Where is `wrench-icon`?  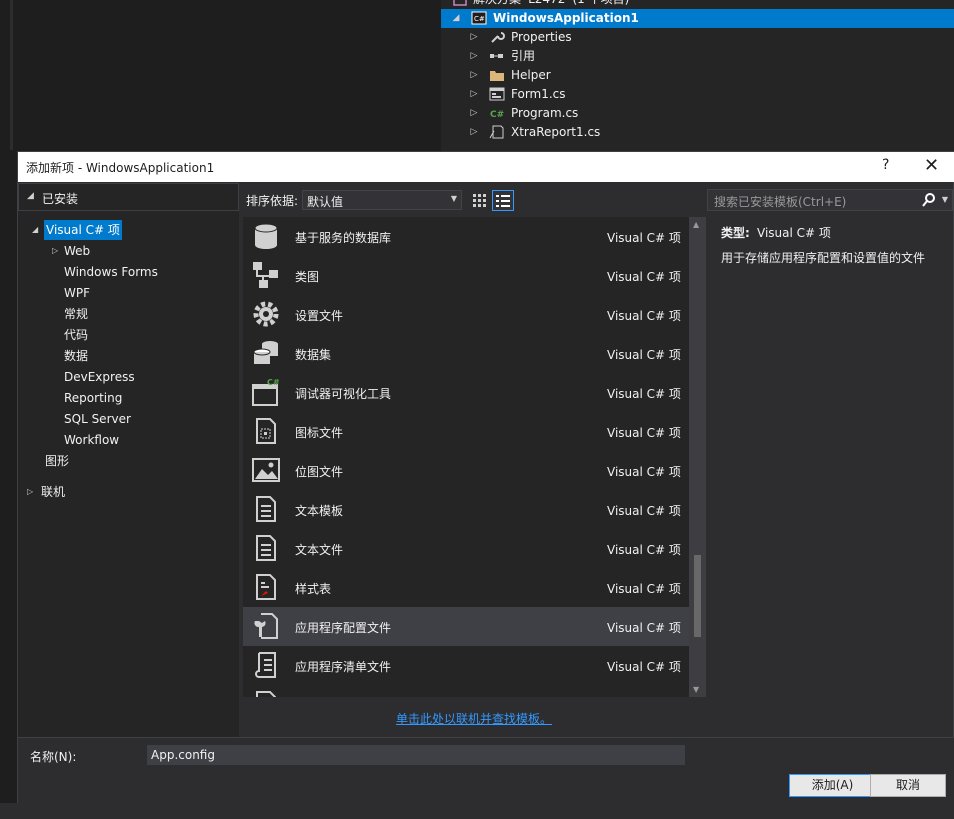
wrench-icon is located at coordinates (497, 37).